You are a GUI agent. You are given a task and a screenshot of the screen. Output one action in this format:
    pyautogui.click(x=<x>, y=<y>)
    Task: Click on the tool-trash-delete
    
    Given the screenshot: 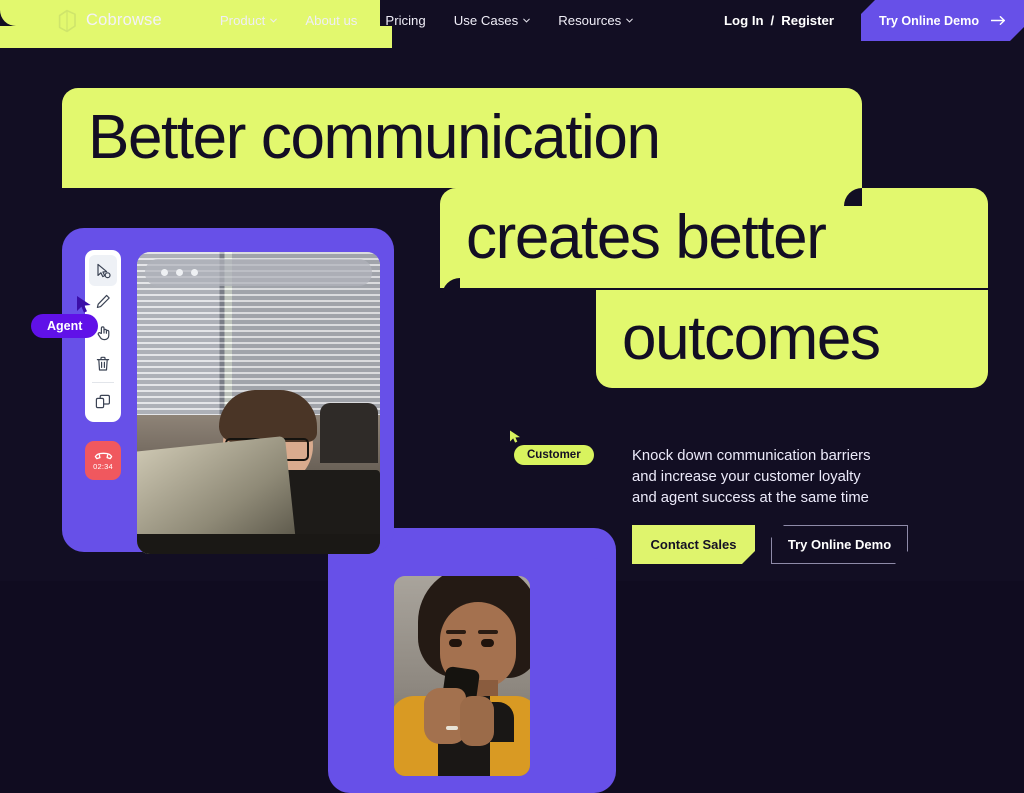 What is the action you would take?
    pyautogui.click(x=103, y=363)
    